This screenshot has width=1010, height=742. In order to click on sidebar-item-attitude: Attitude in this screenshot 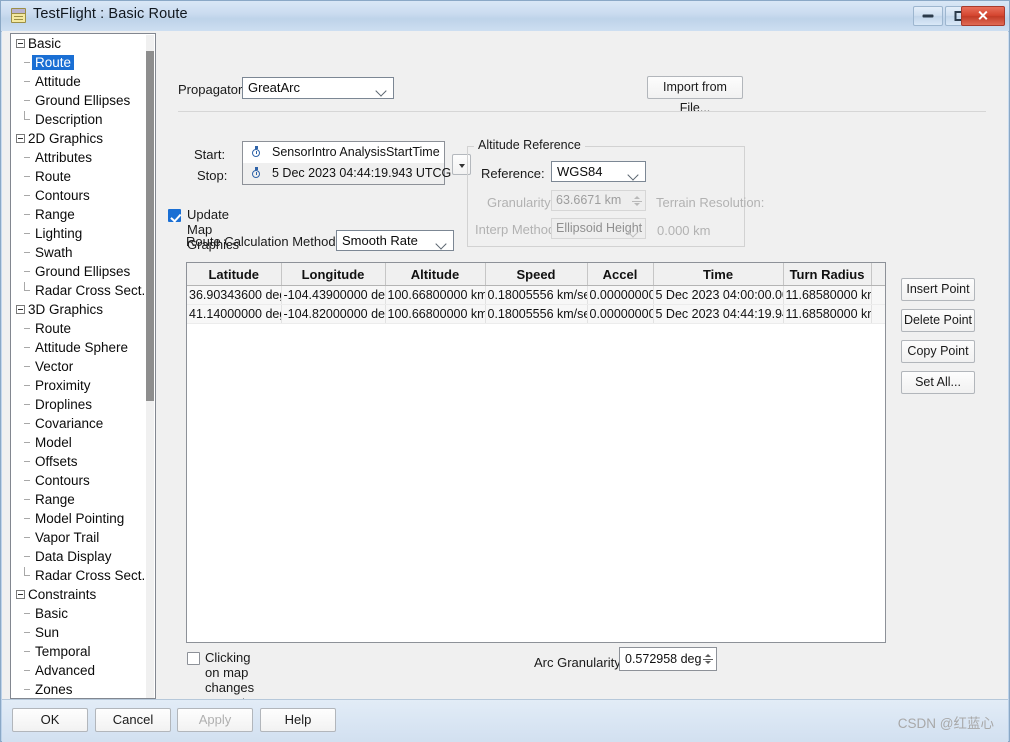, I will do `click(83, 81)`.